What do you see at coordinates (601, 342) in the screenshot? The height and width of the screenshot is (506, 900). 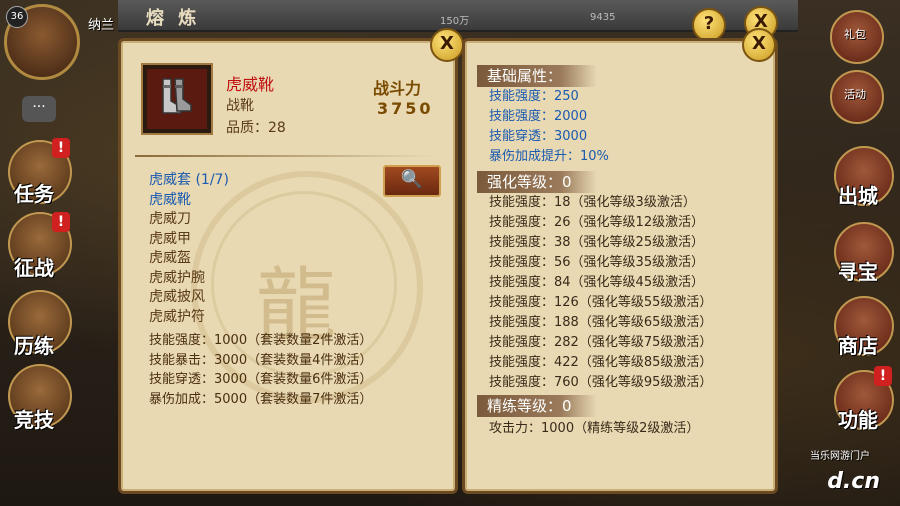 I see `enhance-attribute-row: 技能强度：282（强化等级75级激活）` at bounding box center [601, 342].